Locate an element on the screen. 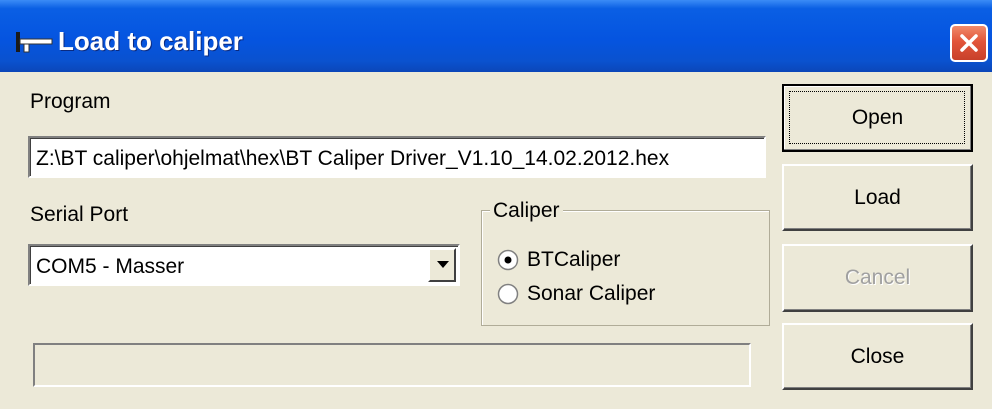 The image size is (992, 409). open-button: Open is located at coordinates (877, 118).